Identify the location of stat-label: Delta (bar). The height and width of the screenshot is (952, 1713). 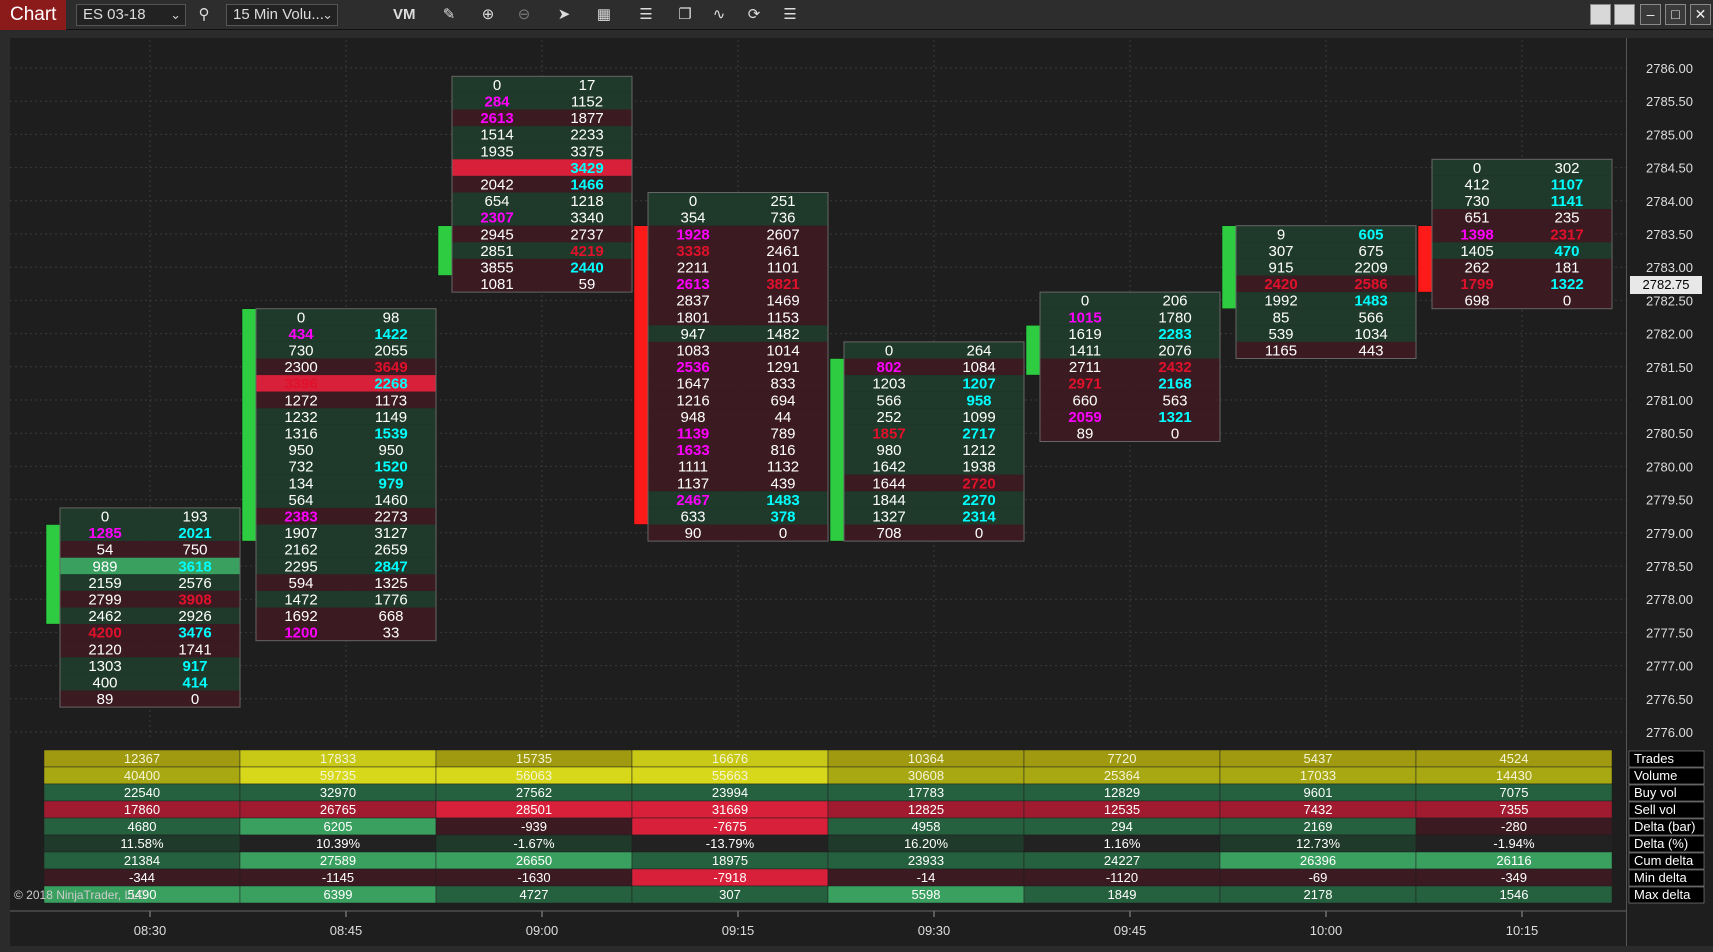
(1664, 826).